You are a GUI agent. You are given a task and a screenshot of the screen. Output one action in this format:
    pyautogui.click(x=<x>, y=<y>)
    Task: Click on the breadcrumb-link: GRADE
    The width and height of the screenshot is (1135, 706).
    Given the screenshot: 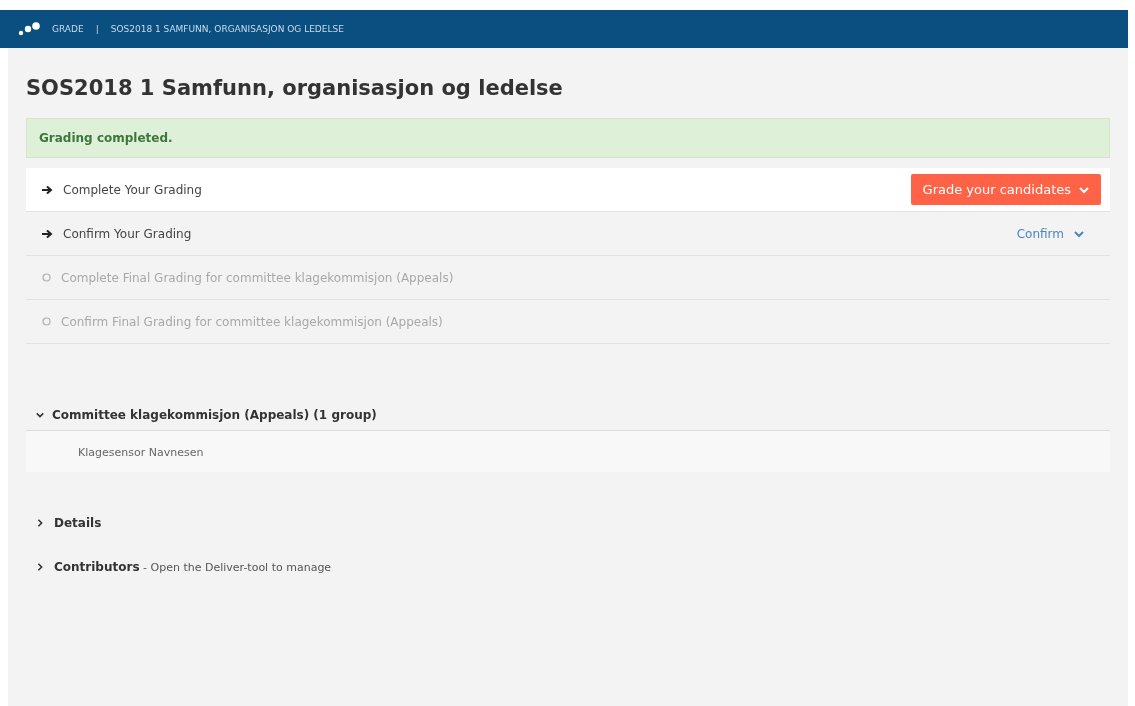 What is the action you would take?
    pyautogui.click(x=68, y=29)
    